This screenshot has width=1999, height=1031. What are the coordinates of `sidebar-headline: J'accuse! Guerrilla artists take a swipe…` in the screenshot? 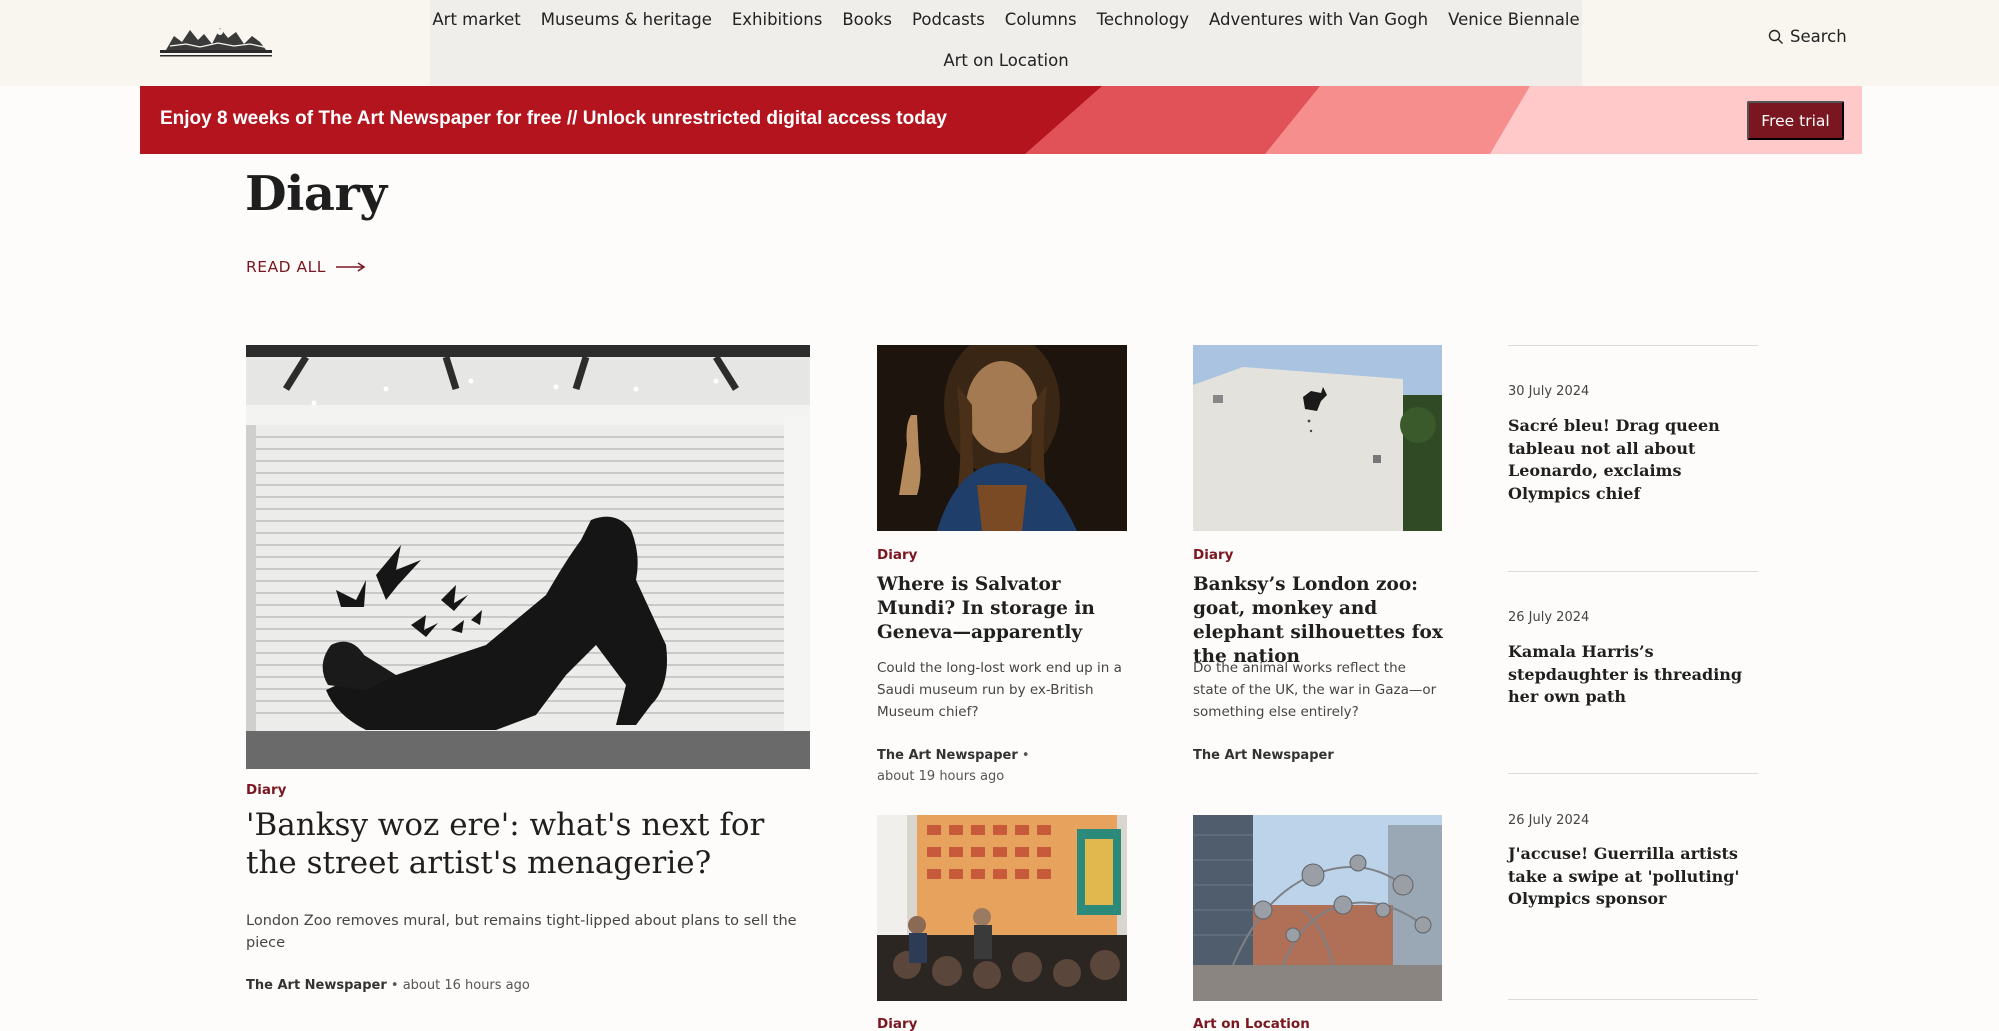 It's located at (1634, 877).